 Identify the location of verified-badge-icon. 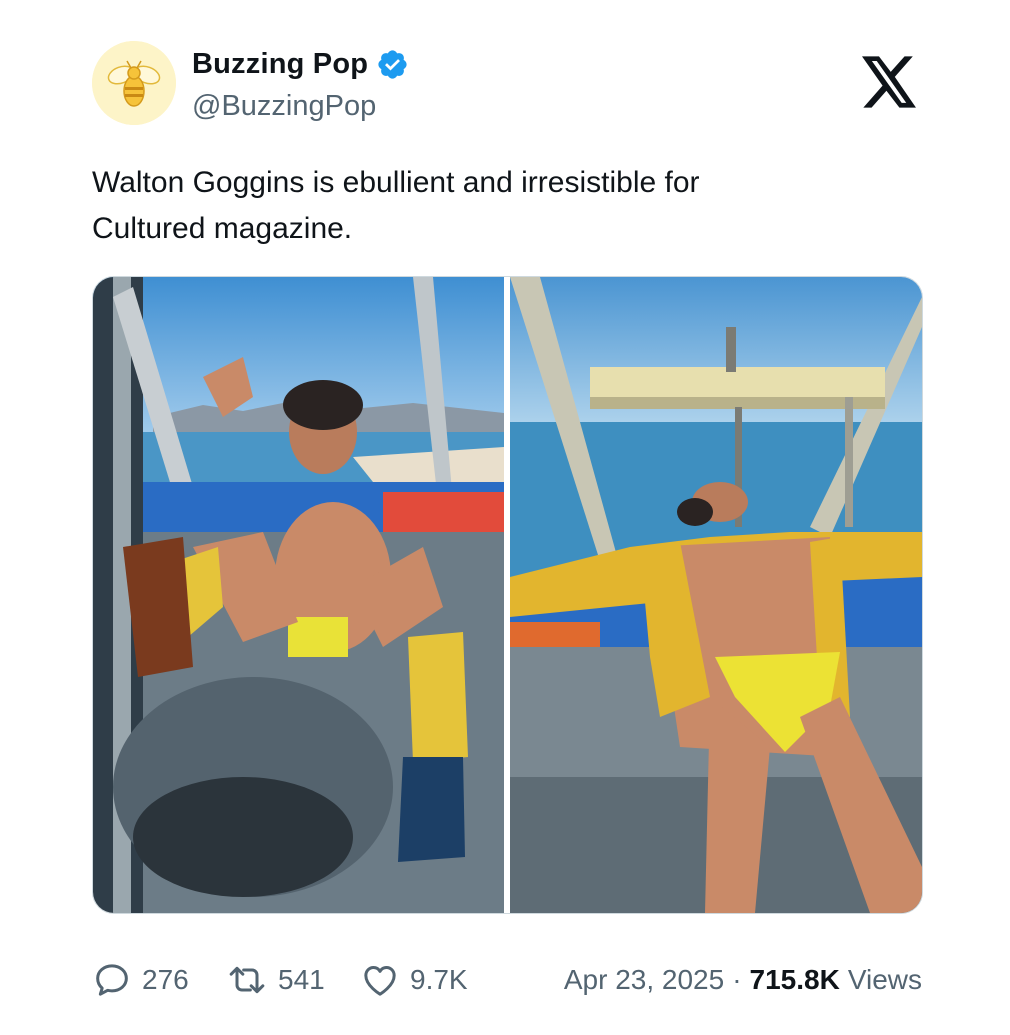
(392, 64).